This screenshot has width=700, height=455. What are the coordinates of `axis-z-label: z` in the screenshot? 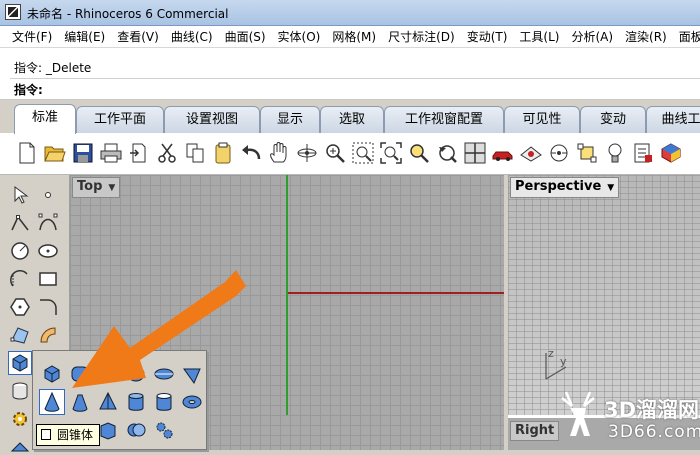 It's located at (551, 353).